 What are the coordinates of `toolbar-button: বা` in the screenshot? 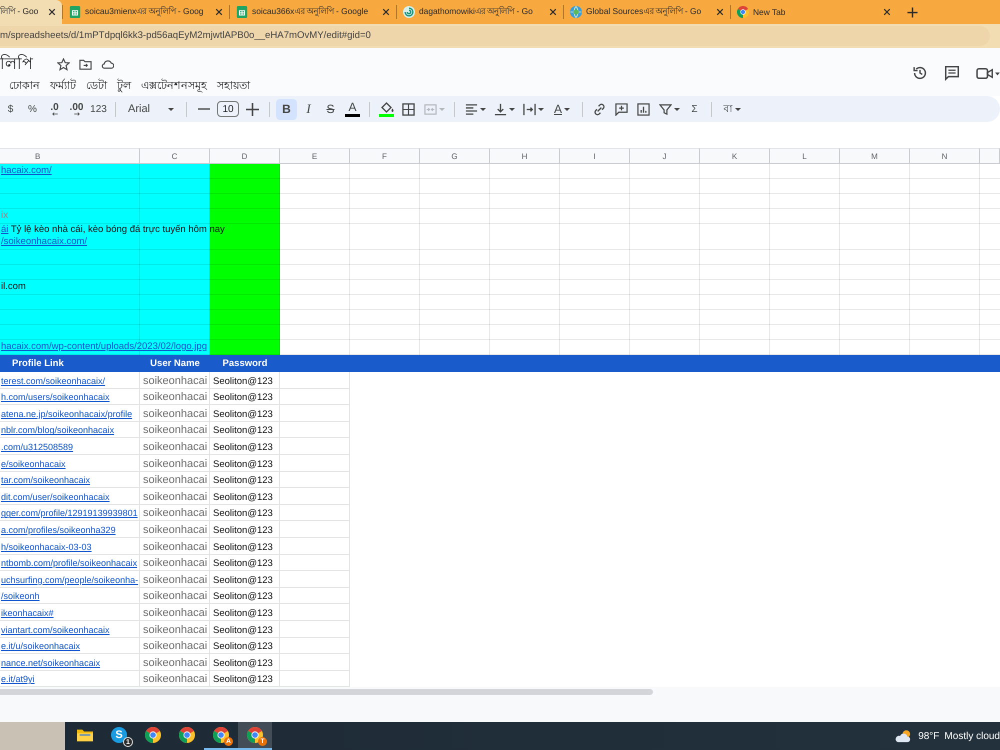 It's located at (732, 109).